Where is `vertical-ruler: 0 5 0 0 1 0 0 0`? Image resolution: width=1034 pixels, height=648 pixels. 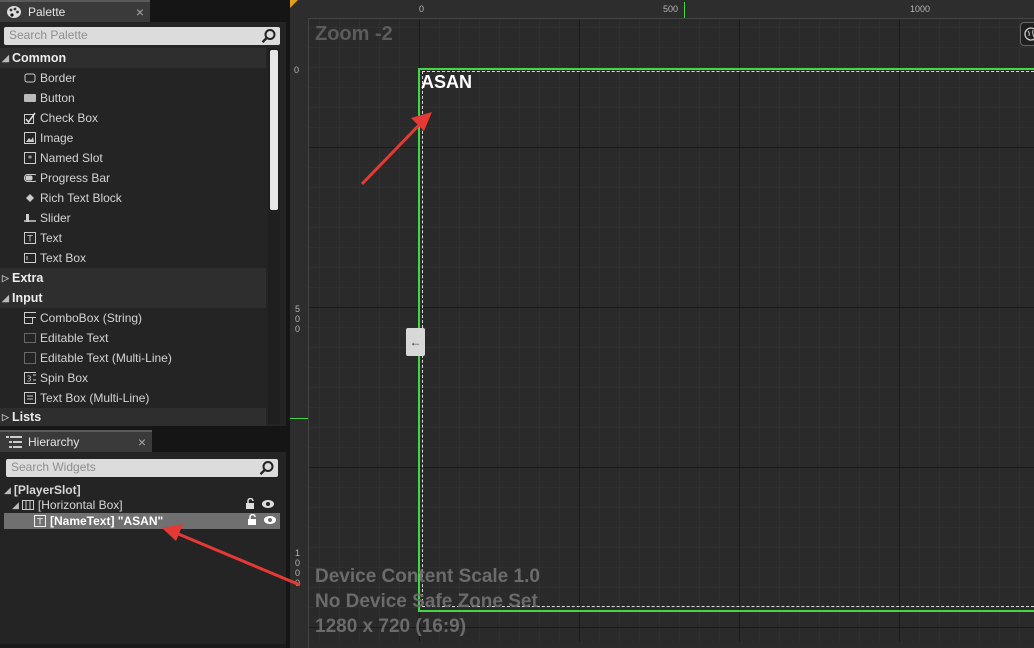 vertical-ruler: 0 5 0 0 1 0 0 0 is located at coordinates (299, 333).